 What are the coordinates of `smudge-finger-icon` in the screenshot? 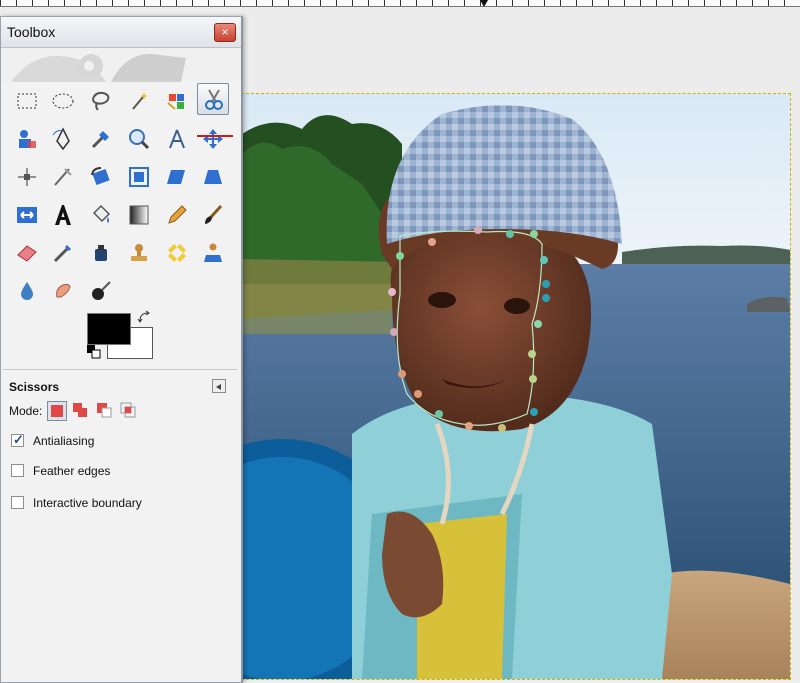 It's located at (63, 290).